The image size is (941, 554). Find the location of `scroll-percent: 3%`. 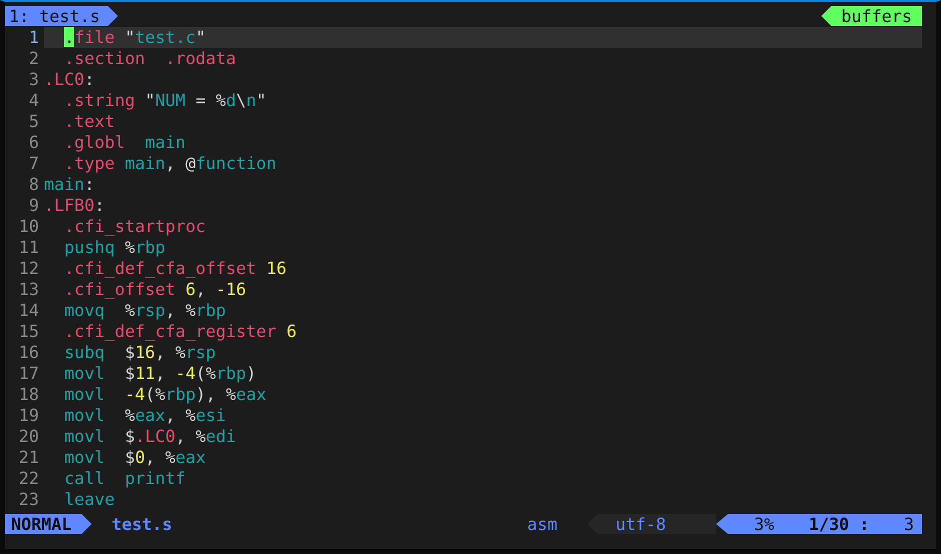

scroll-percent: 3% is located at coordinates (764, 524).